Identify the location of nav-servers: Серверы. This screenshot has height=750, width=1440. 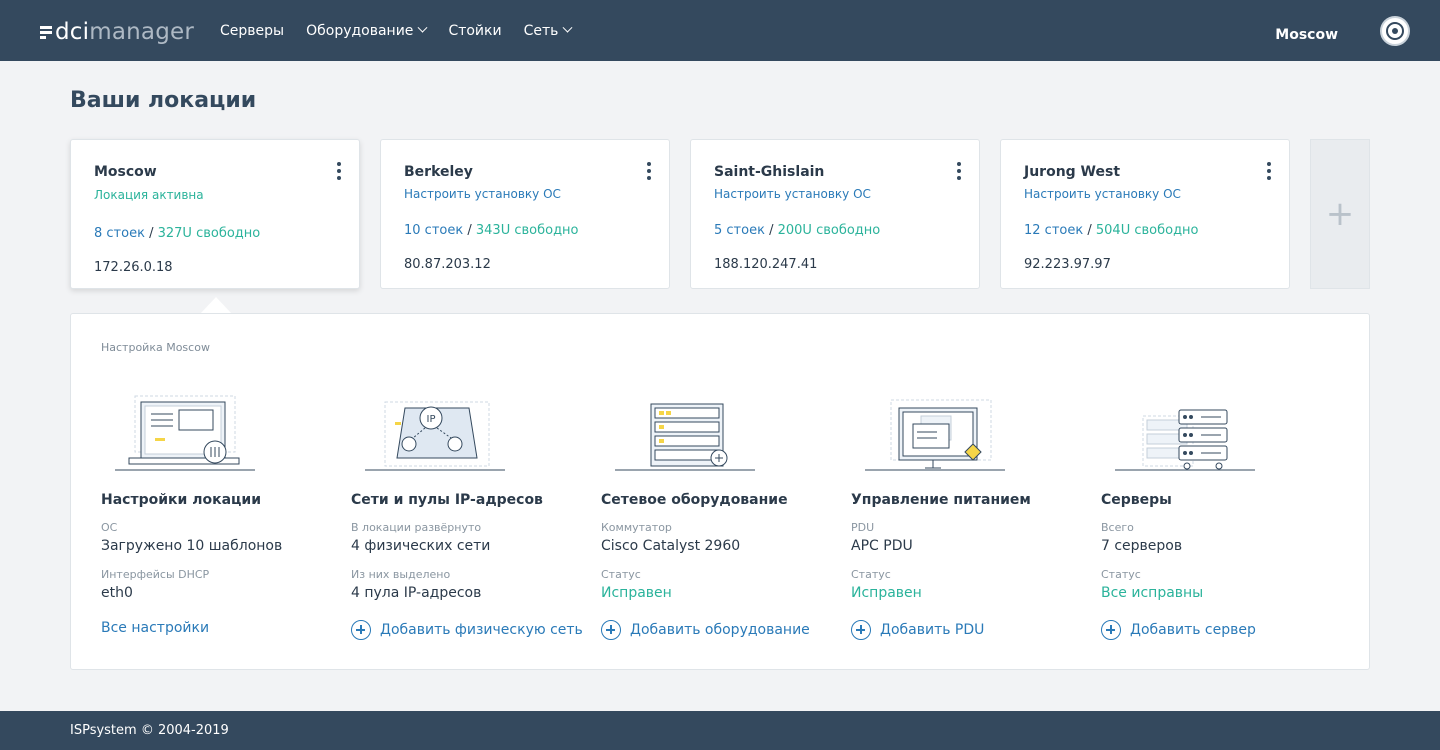
(252, 31).